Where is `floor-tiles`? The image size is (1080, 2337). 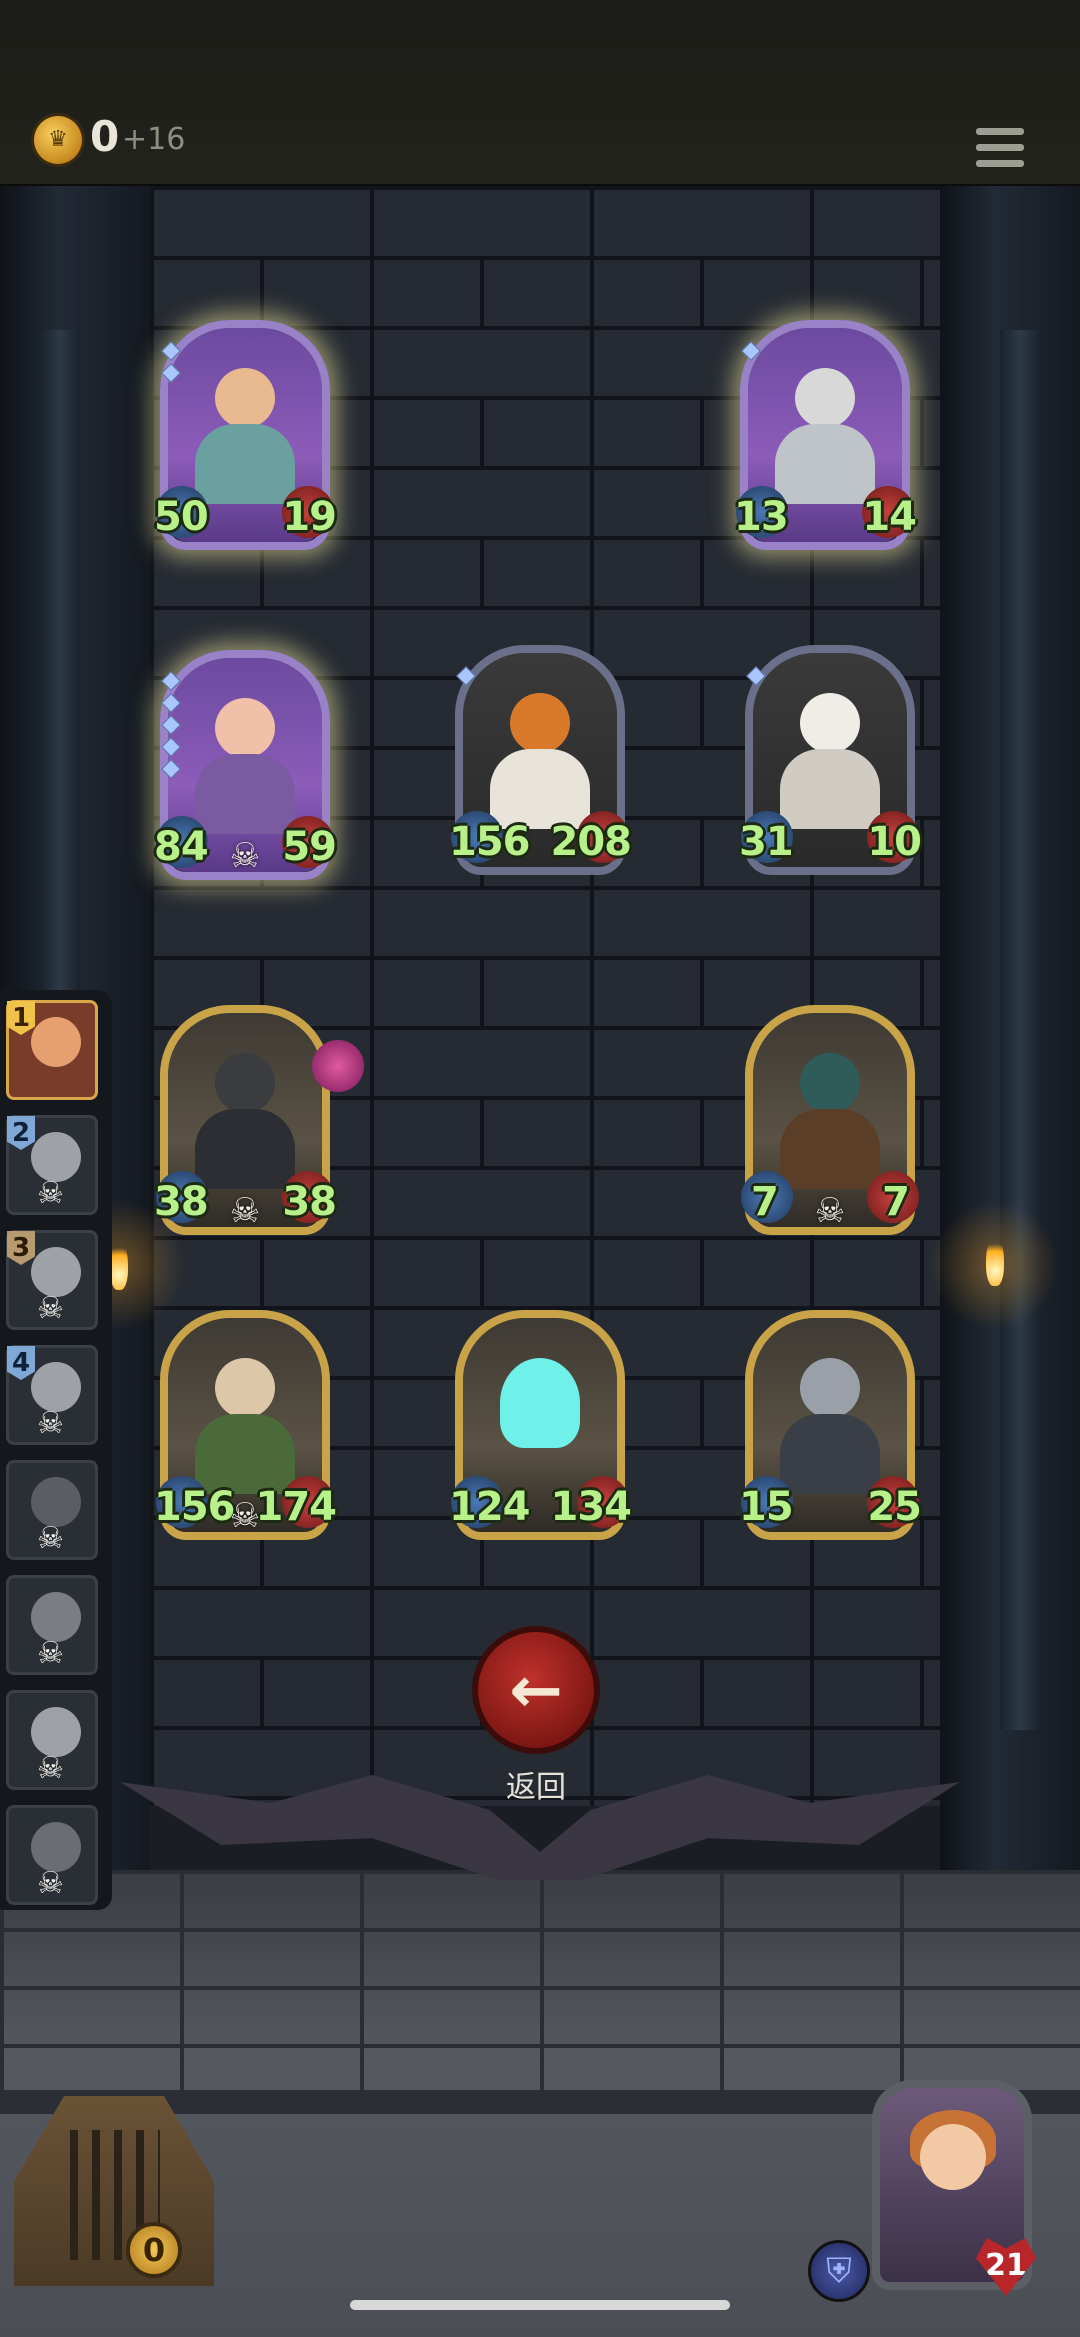
floor-tiles is located at coordinates (540, 1985).